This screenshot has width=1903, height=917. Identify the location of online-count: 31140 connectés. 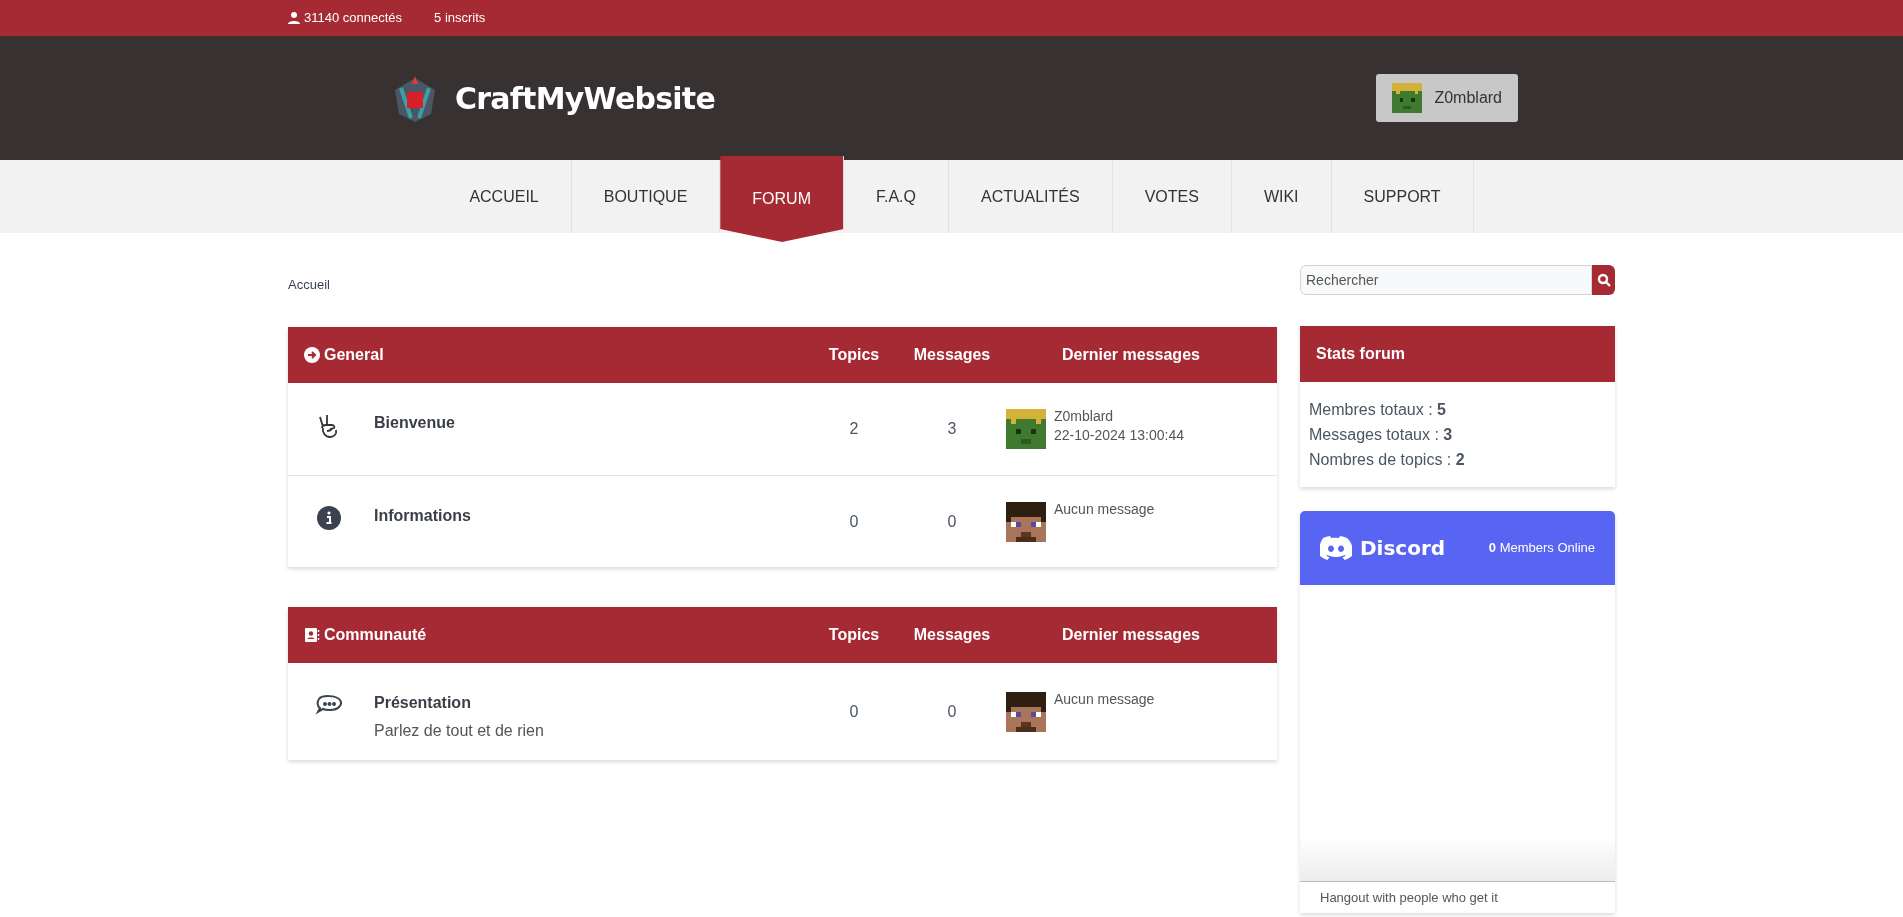
(353, 18).